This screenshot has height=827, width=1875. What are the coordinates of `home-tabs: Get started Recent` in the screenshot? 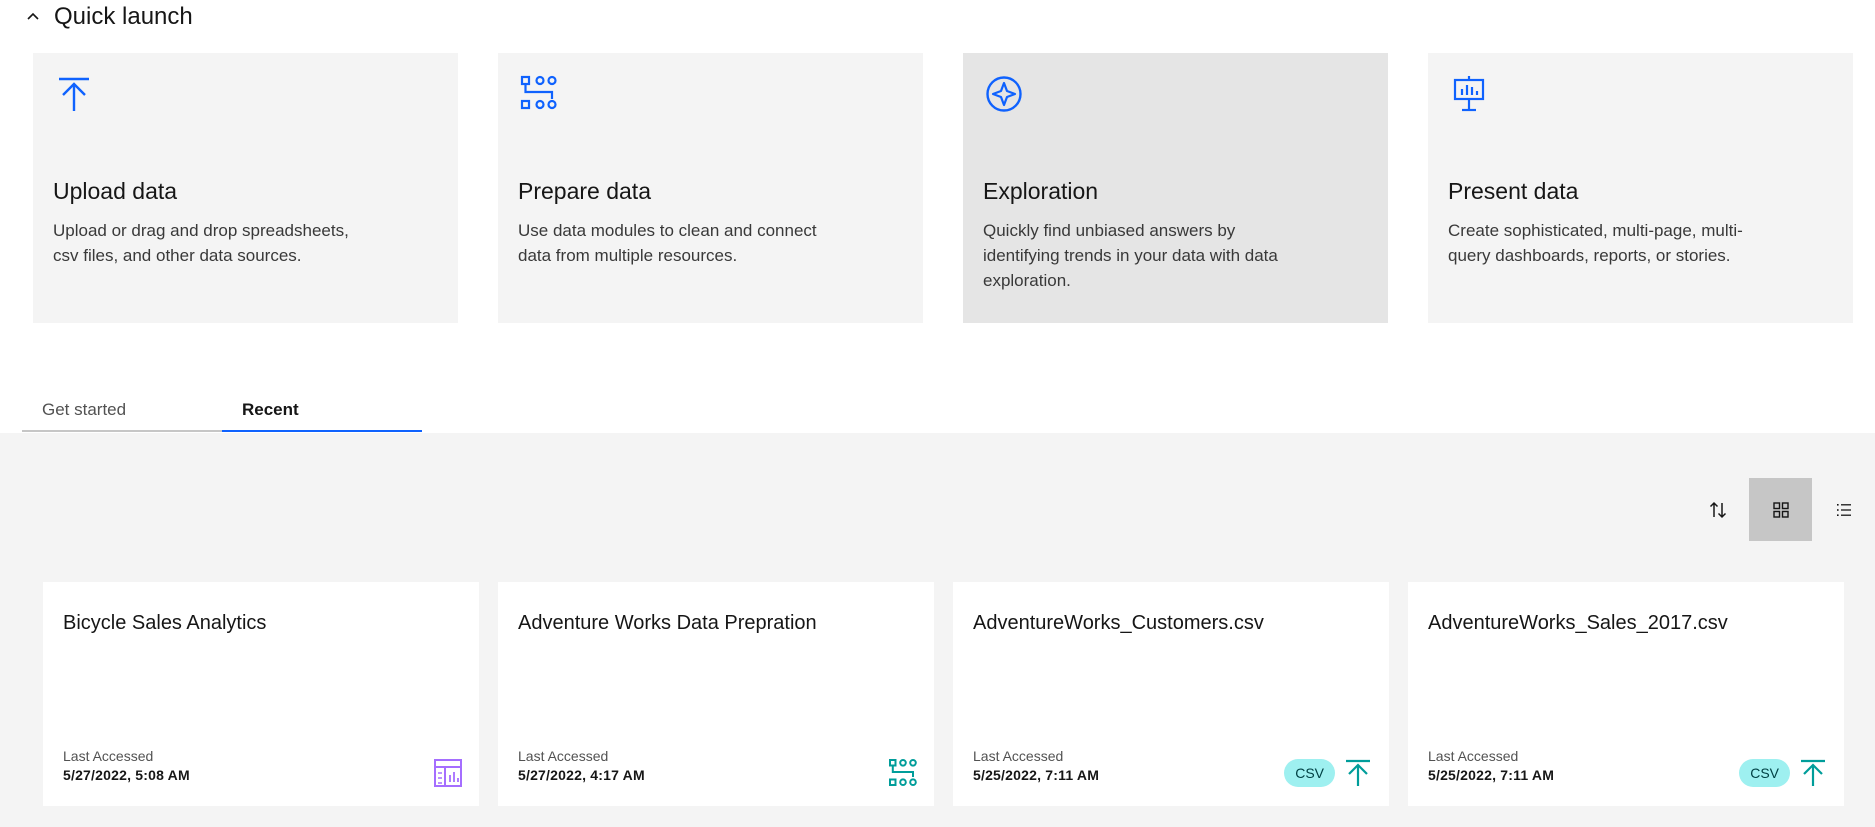 It's located at (222, 411).